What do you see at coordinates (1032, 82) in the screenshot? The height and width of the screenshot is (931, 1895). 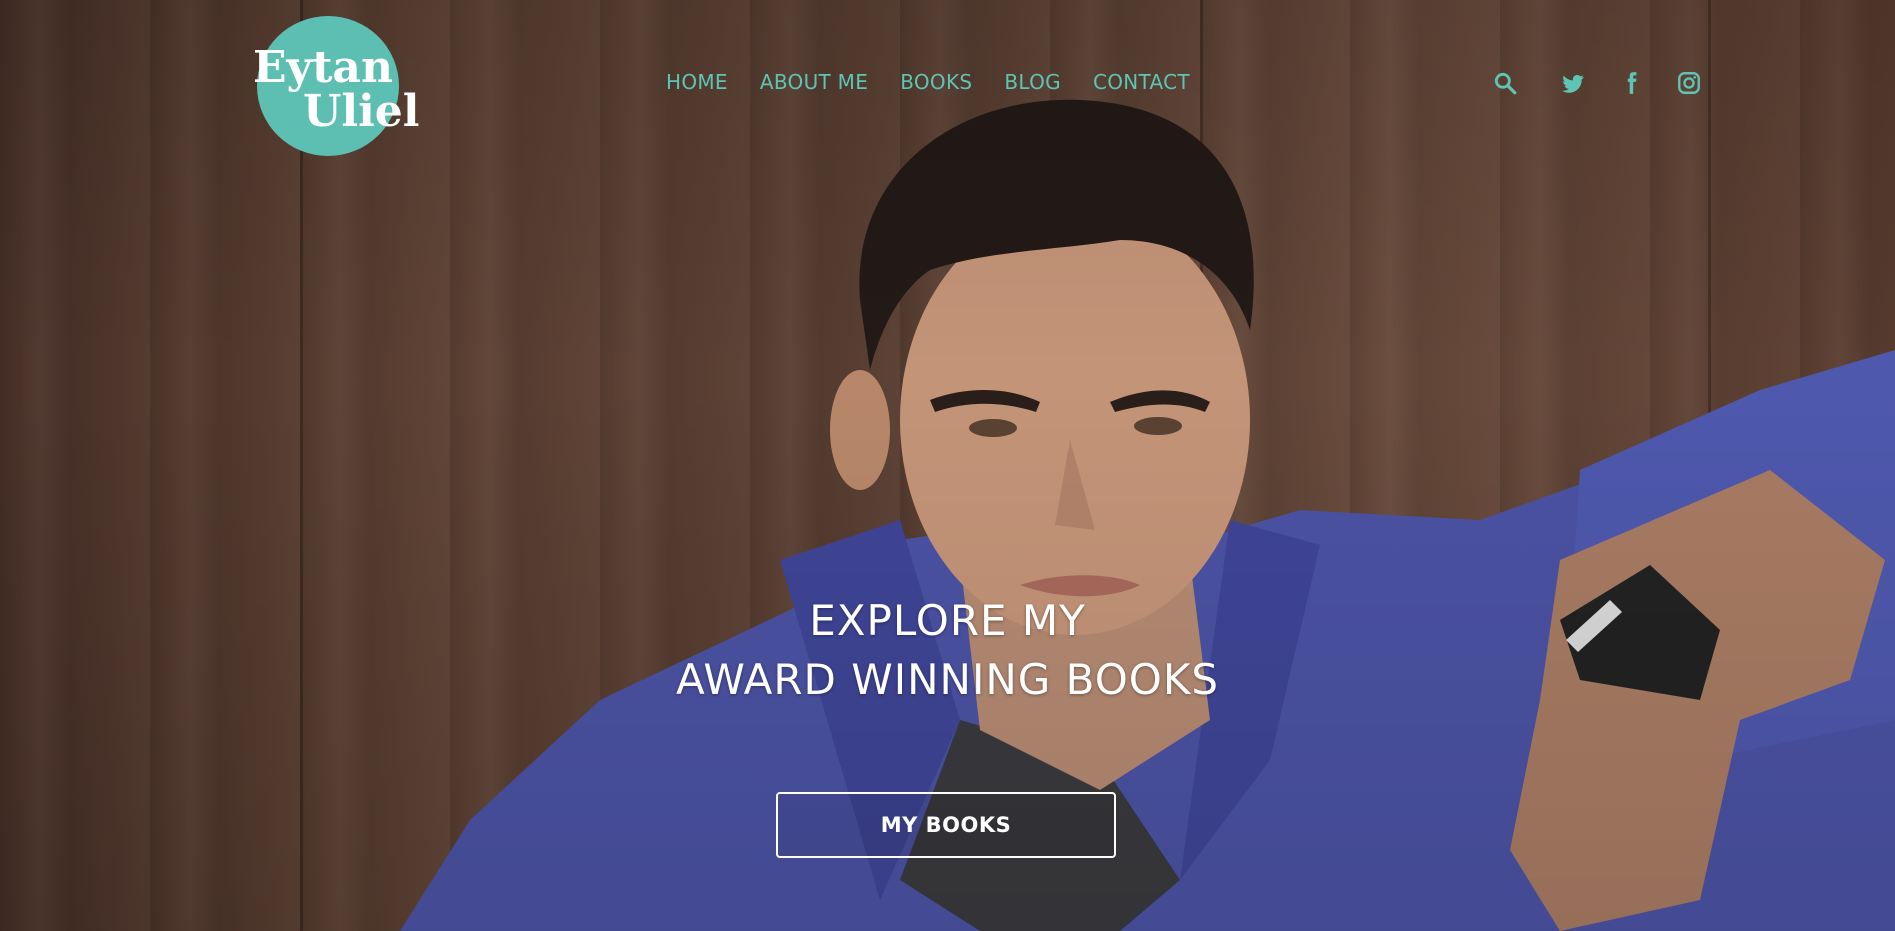 I see `nav-item-blog: BLOG` at bounding box center [1032, 82].